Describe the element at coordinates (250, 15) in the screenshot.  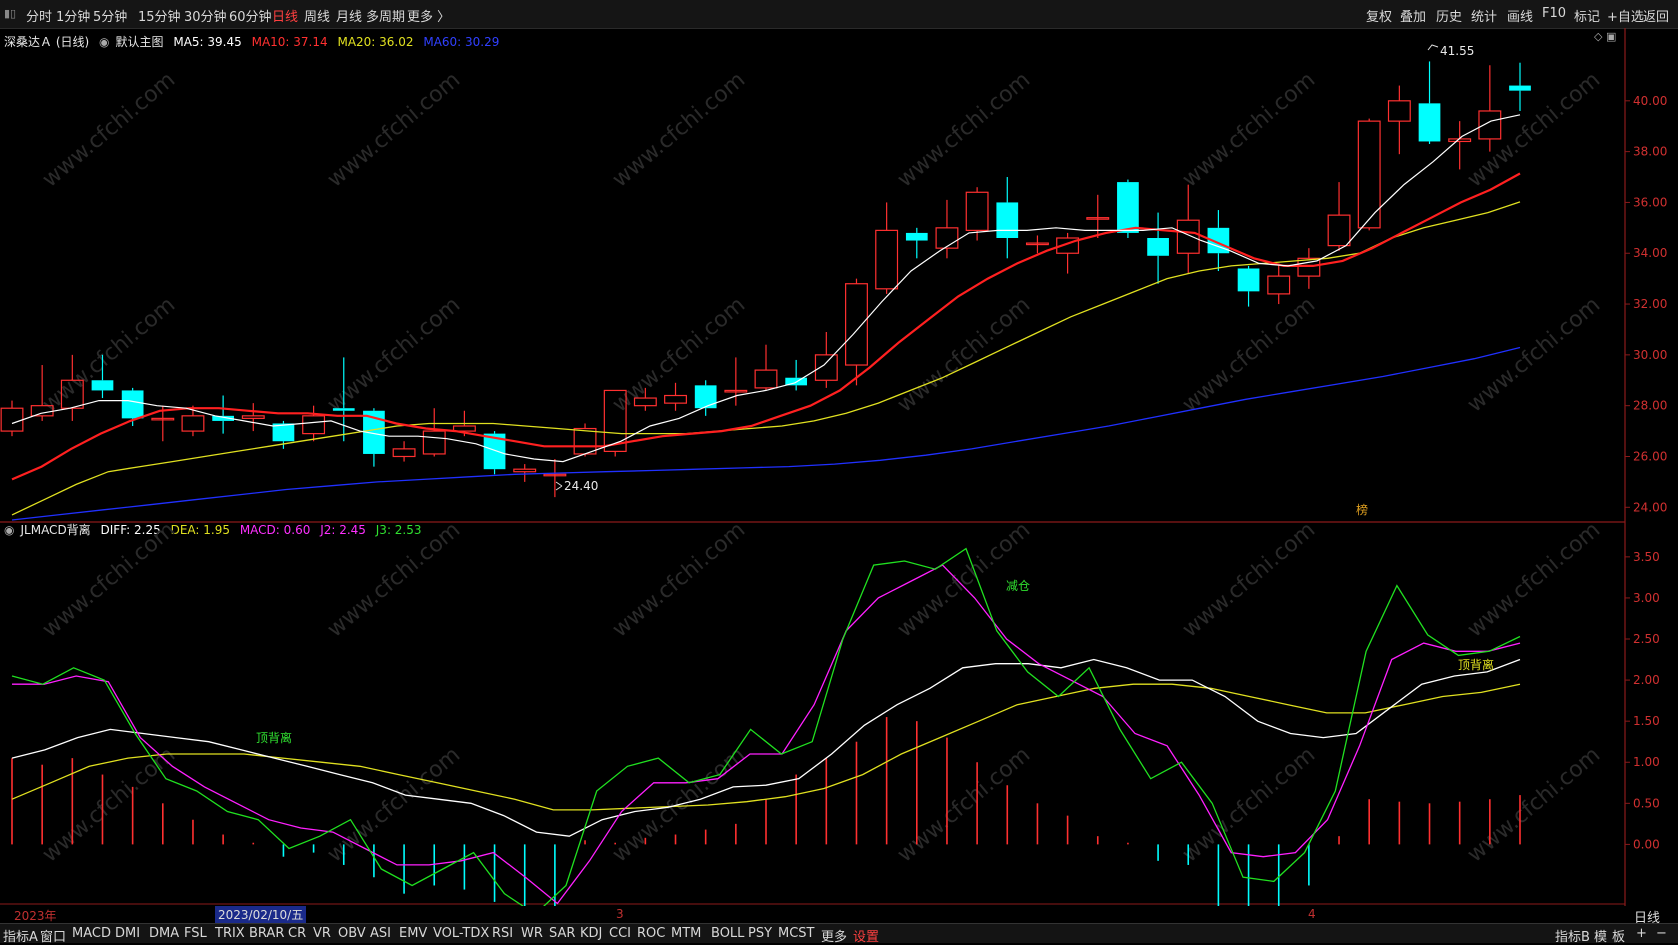
I see `tab-period-5: 60分钟` at that location.